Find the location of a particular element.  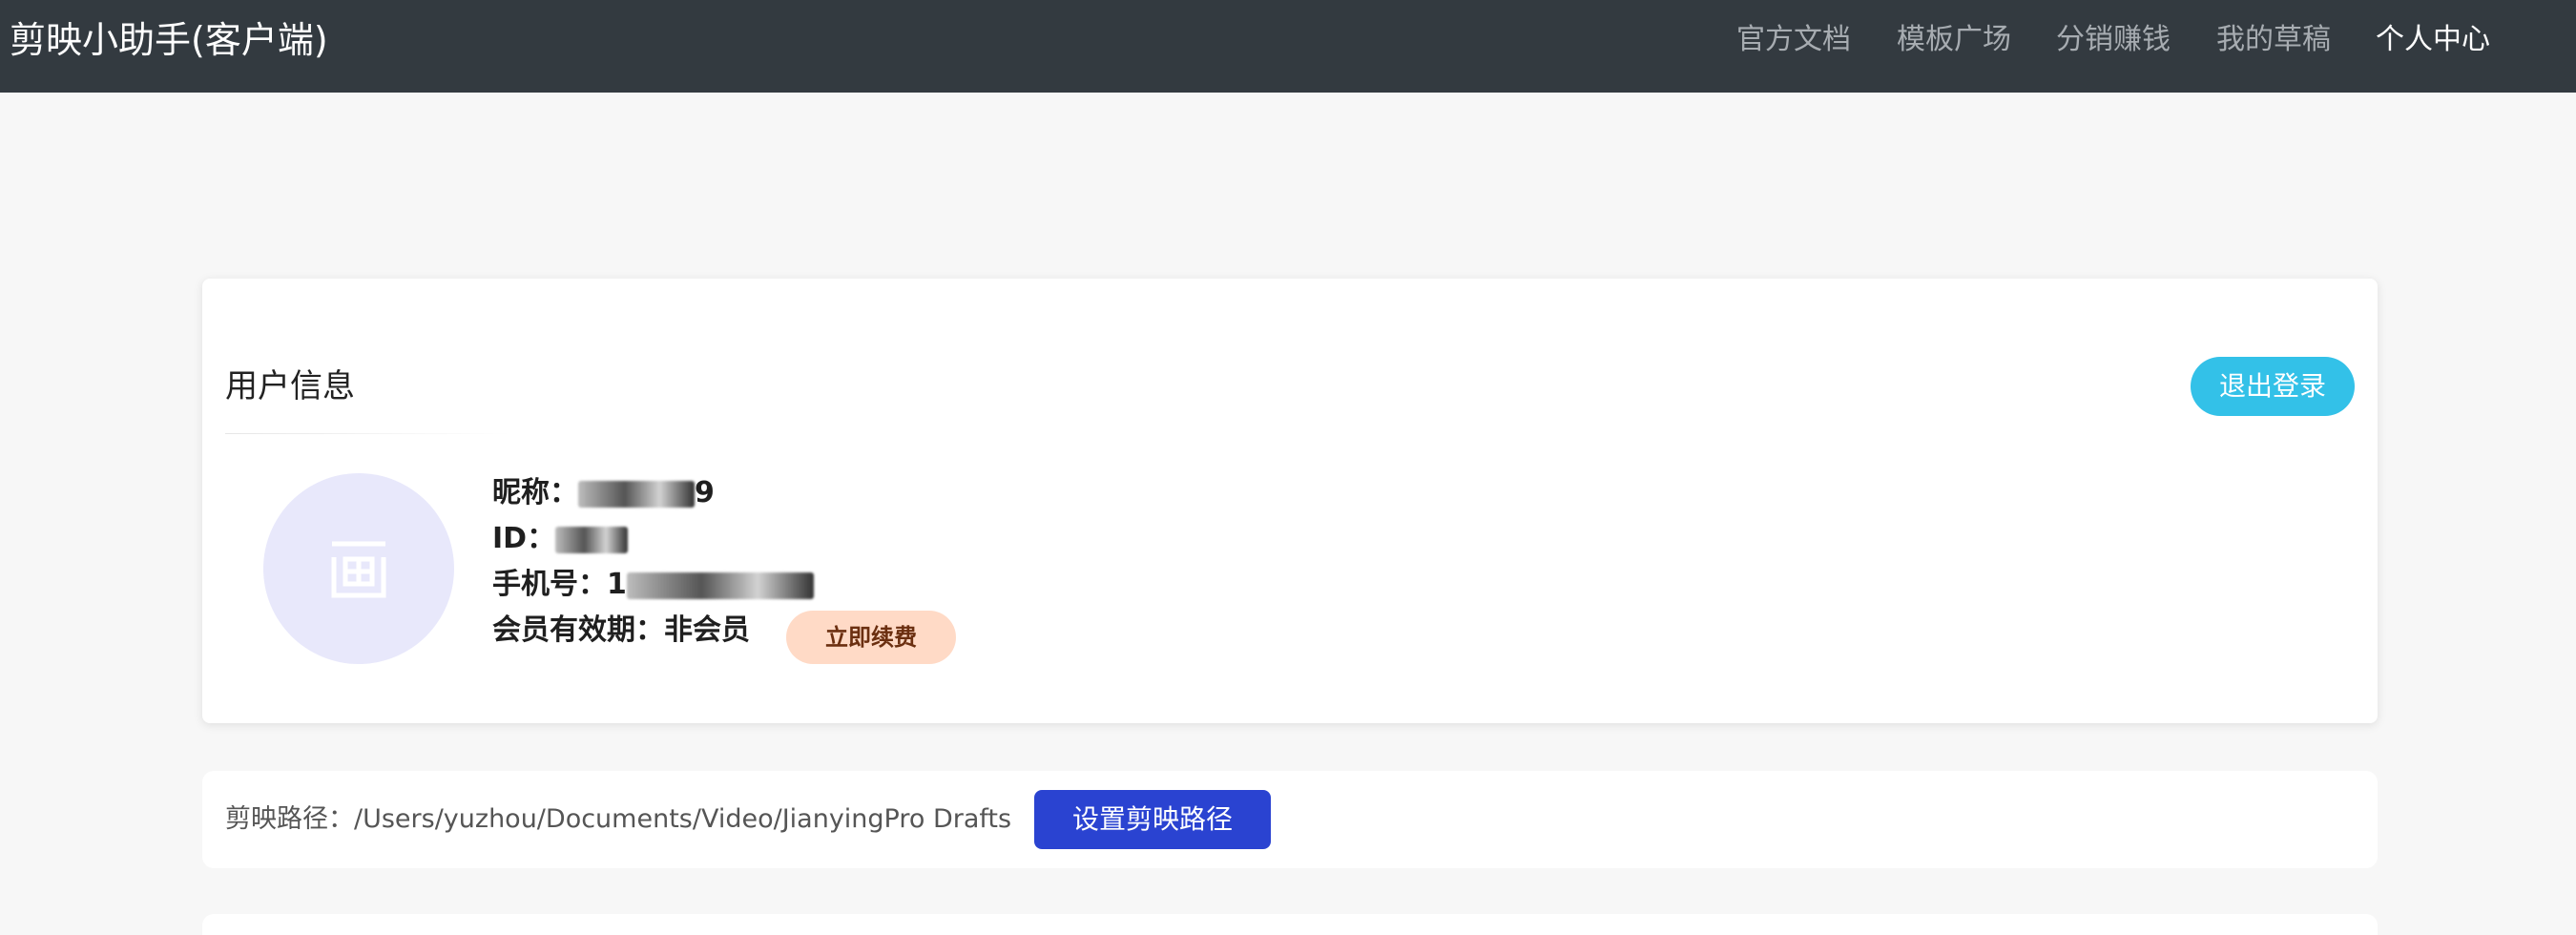

nickname-value: 9 is located at coordinates (705, 492).